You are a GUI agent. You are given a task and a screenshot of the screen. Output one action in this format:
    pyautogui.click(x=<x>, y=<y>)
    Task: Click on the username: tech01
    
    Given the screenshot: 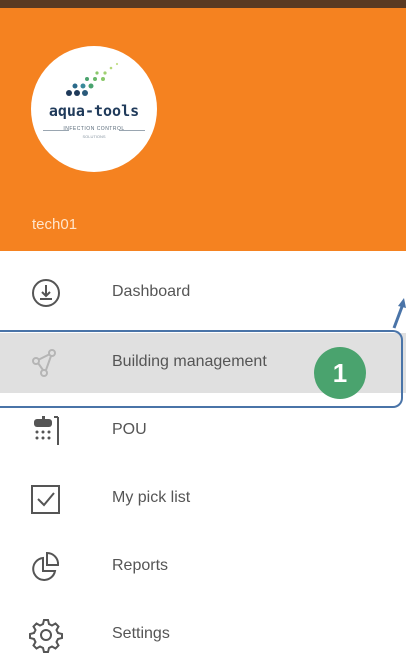 What is the action you would take?
    pyautogui.click(x=55, y=224)
    